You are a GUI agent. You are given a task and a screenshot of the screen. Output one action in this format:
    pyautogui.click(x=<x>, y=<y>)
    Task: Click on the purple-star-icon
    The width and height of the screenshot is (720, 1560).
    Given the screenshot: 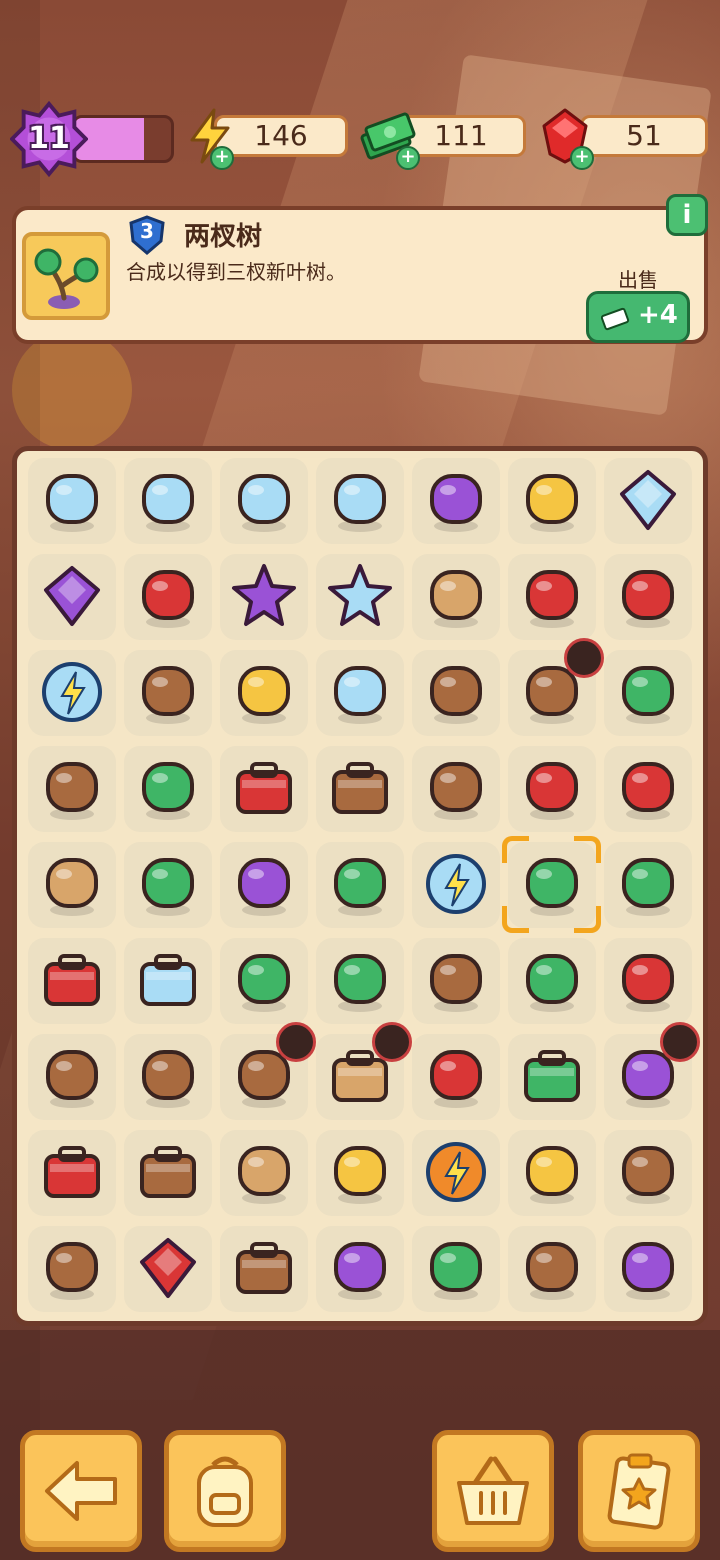 What is the action you would take?
    pyautogui.click(x=264, y=596)
    